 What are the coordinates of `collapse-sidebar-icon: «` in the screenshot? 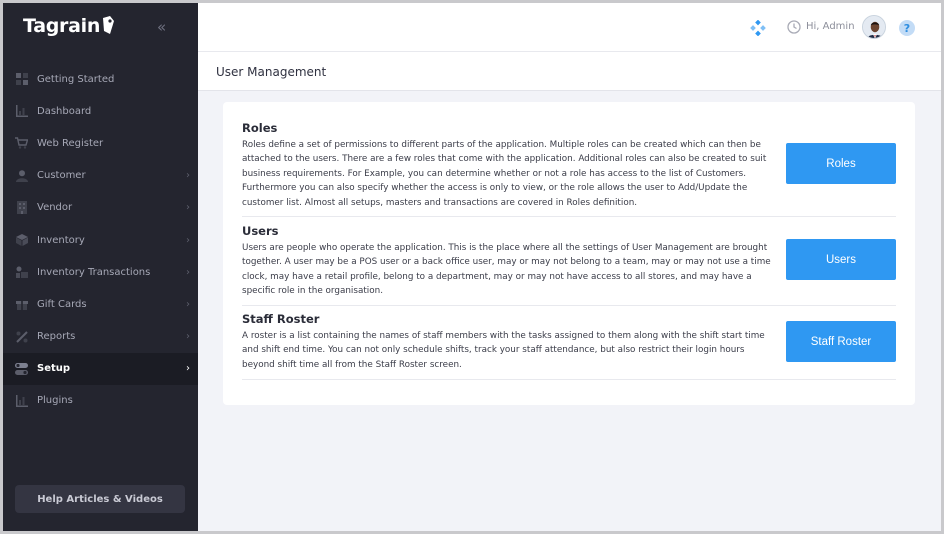 It's located at (161, 27).